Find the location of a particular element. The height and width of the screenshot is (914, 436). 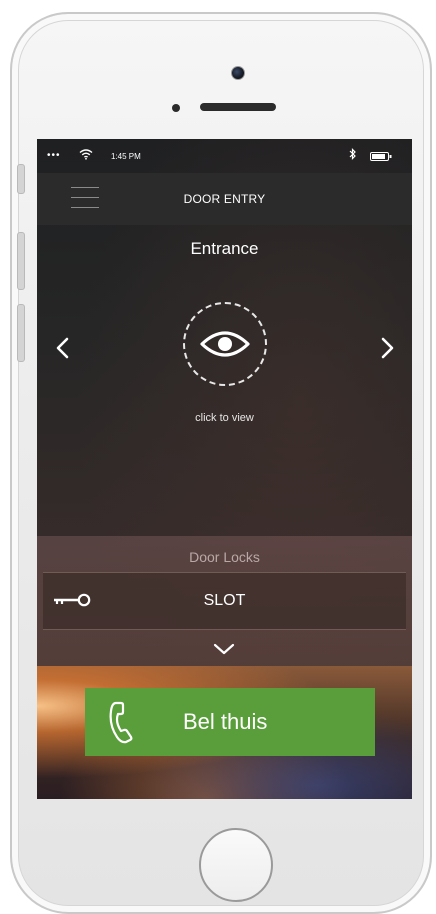

chevron-right-icon is located at coordinates (387, 348).